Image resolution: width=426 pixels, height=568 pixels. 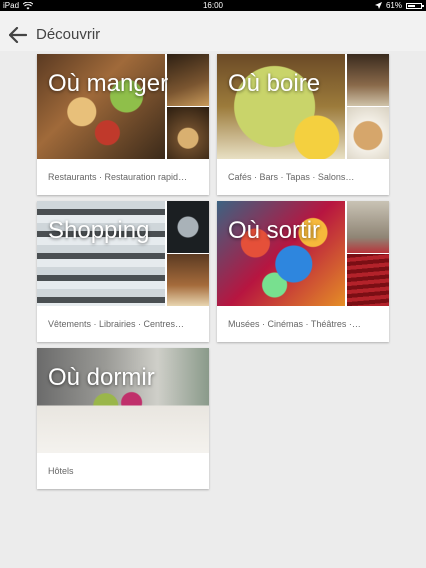 I want to click on clock: 16:00, so click(x=213, y=5).